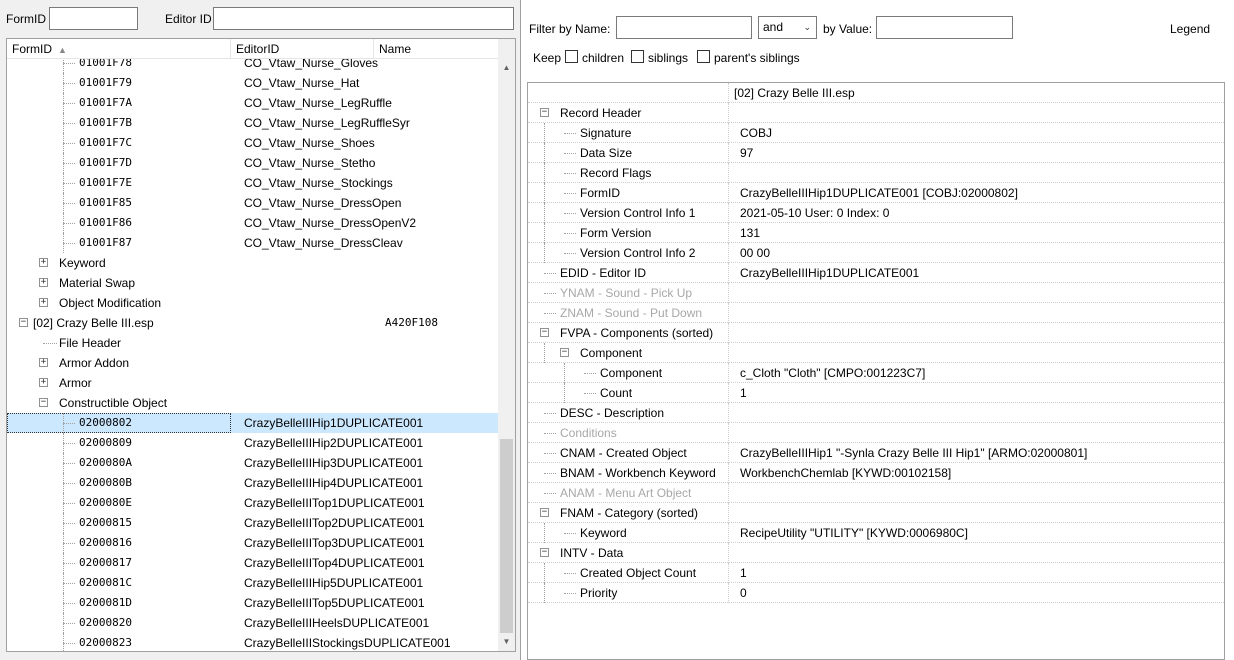 Image resolution: width=1234 pixels, height=660 pixels. I want to click on tree-row: 01001F7E CO_Vtaw_Nurse_Stockings, so click(253, 183).